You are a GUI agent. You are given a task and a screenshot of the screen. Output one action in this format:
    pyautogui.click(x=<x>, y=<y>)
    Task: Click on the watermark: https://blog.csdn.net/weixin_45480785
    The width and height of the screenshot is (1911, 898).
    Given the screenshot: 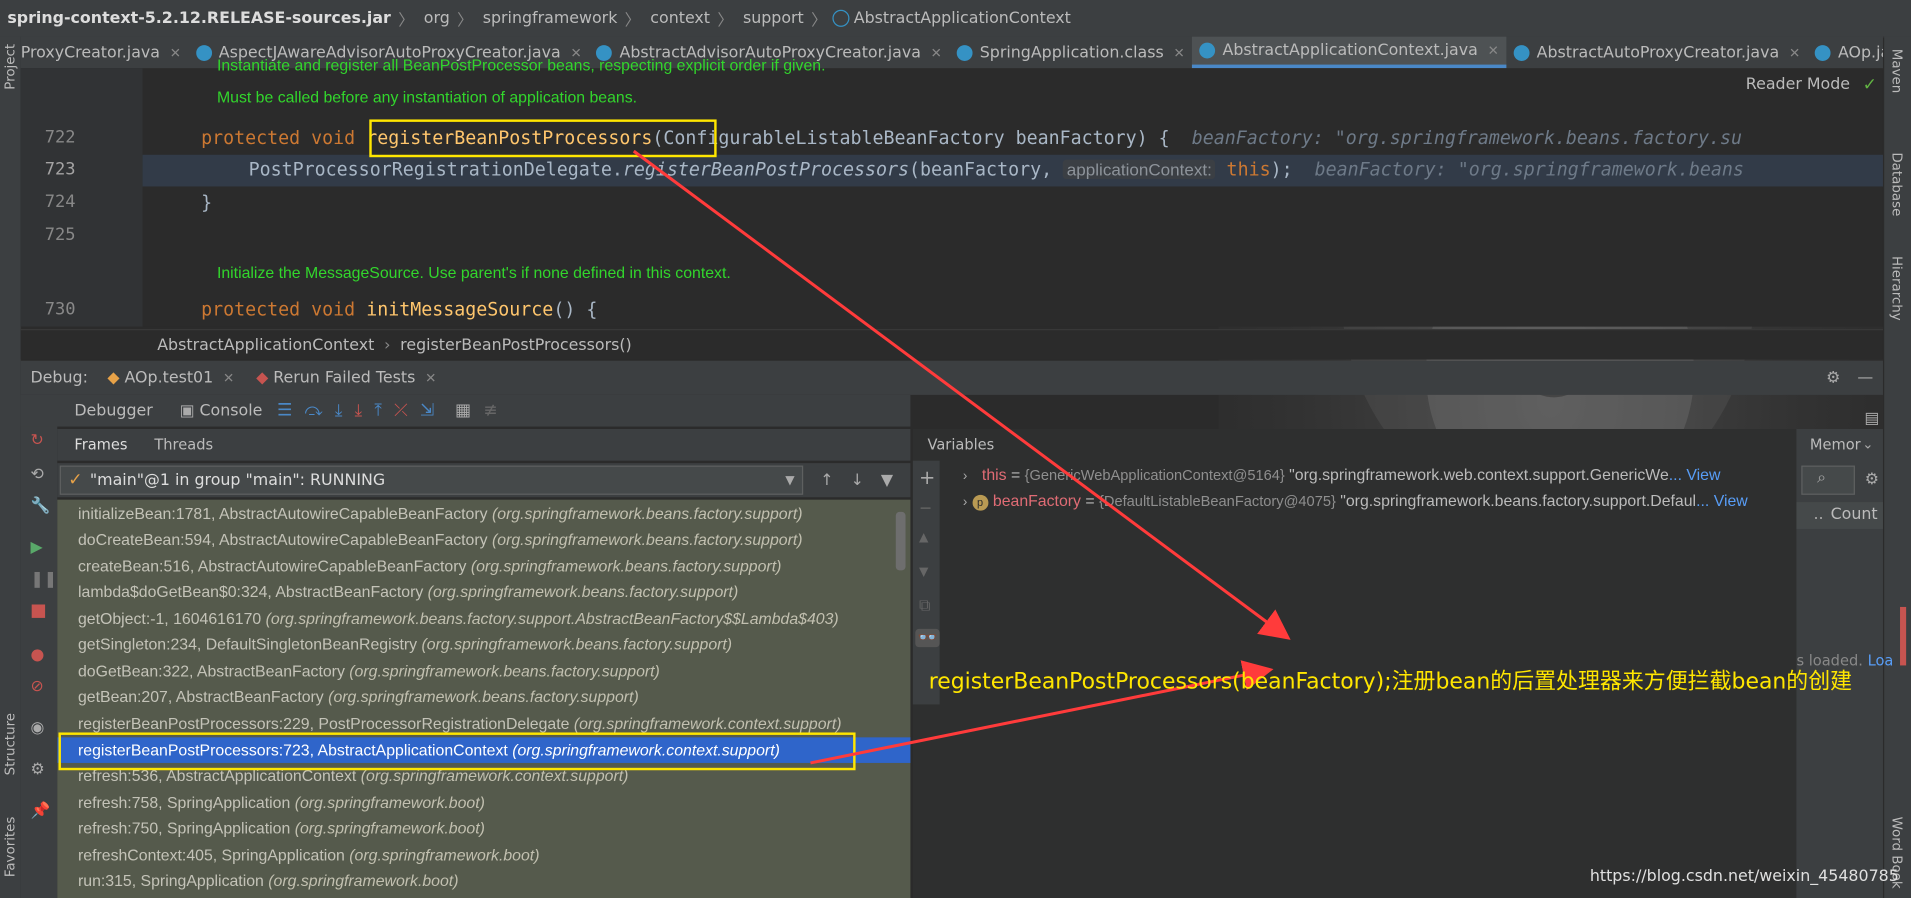 What is the action you would take?
    pyautogui.click(x=1744, y=877)
    